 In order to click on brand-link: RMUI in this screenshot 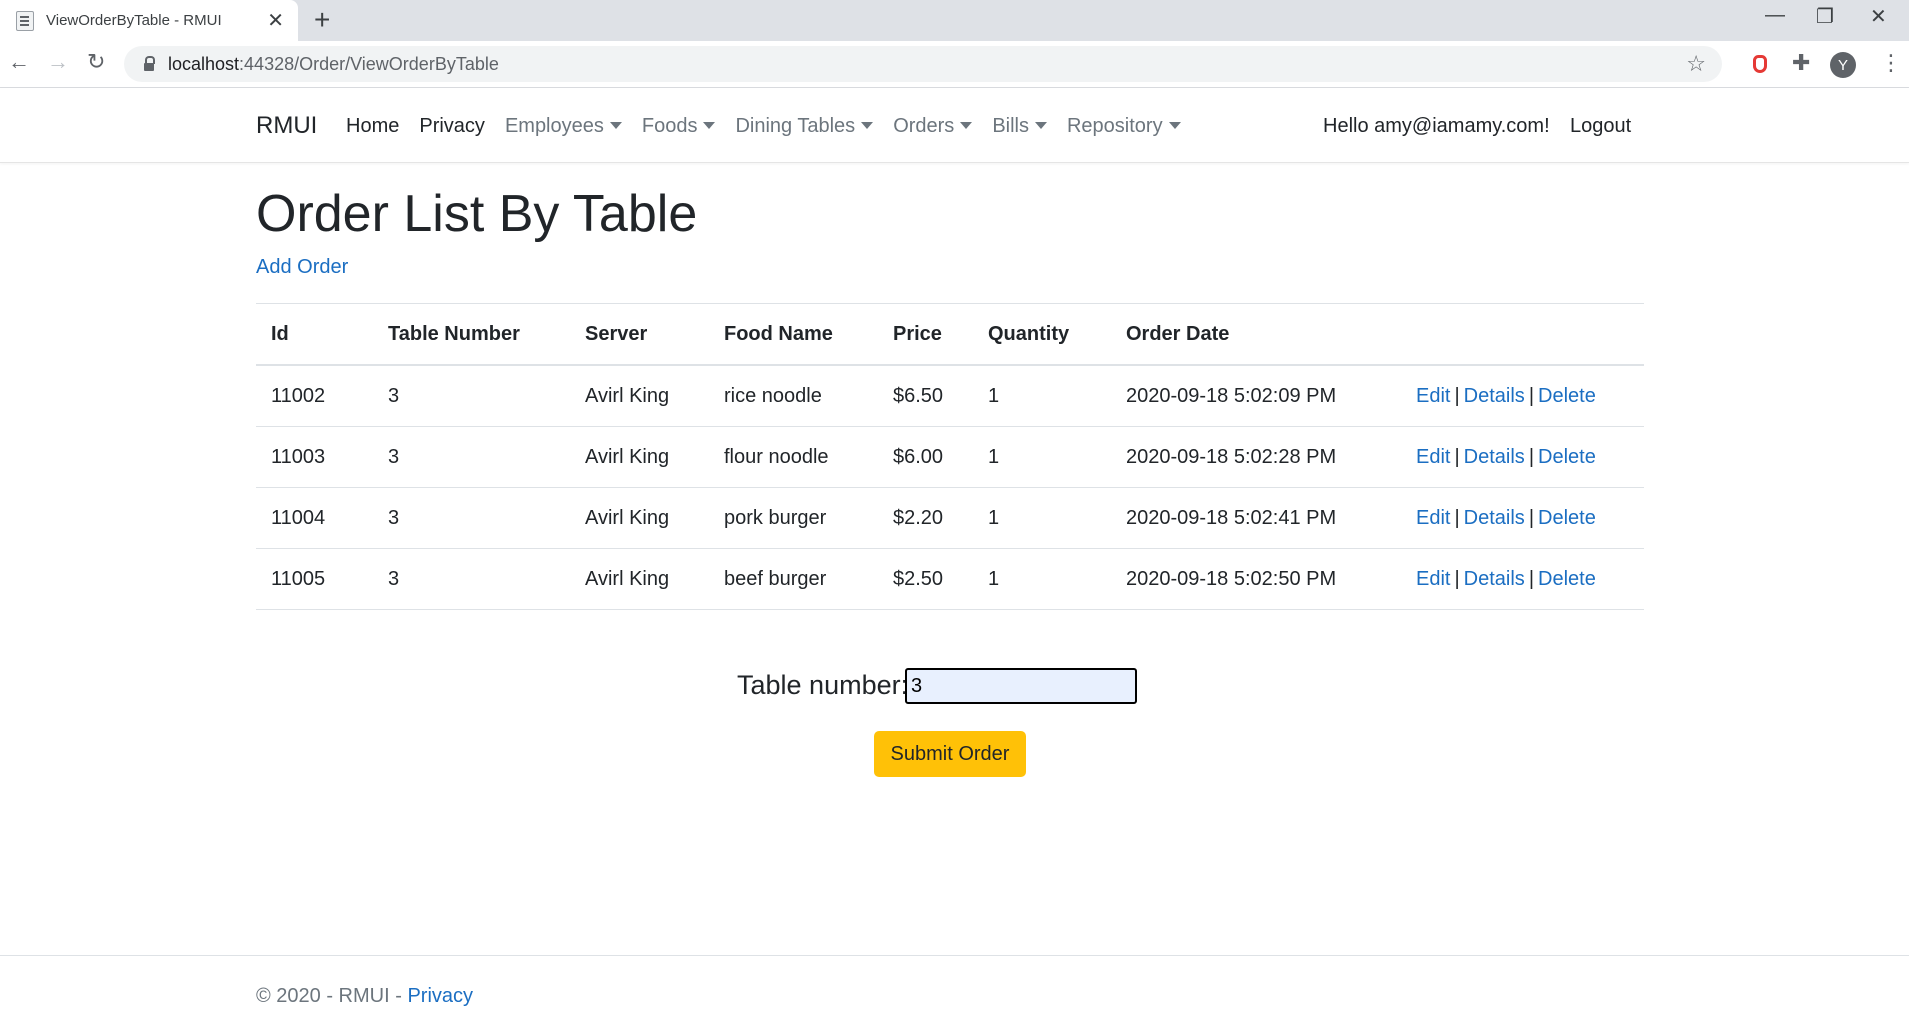, I will do `click(286, 126)`.